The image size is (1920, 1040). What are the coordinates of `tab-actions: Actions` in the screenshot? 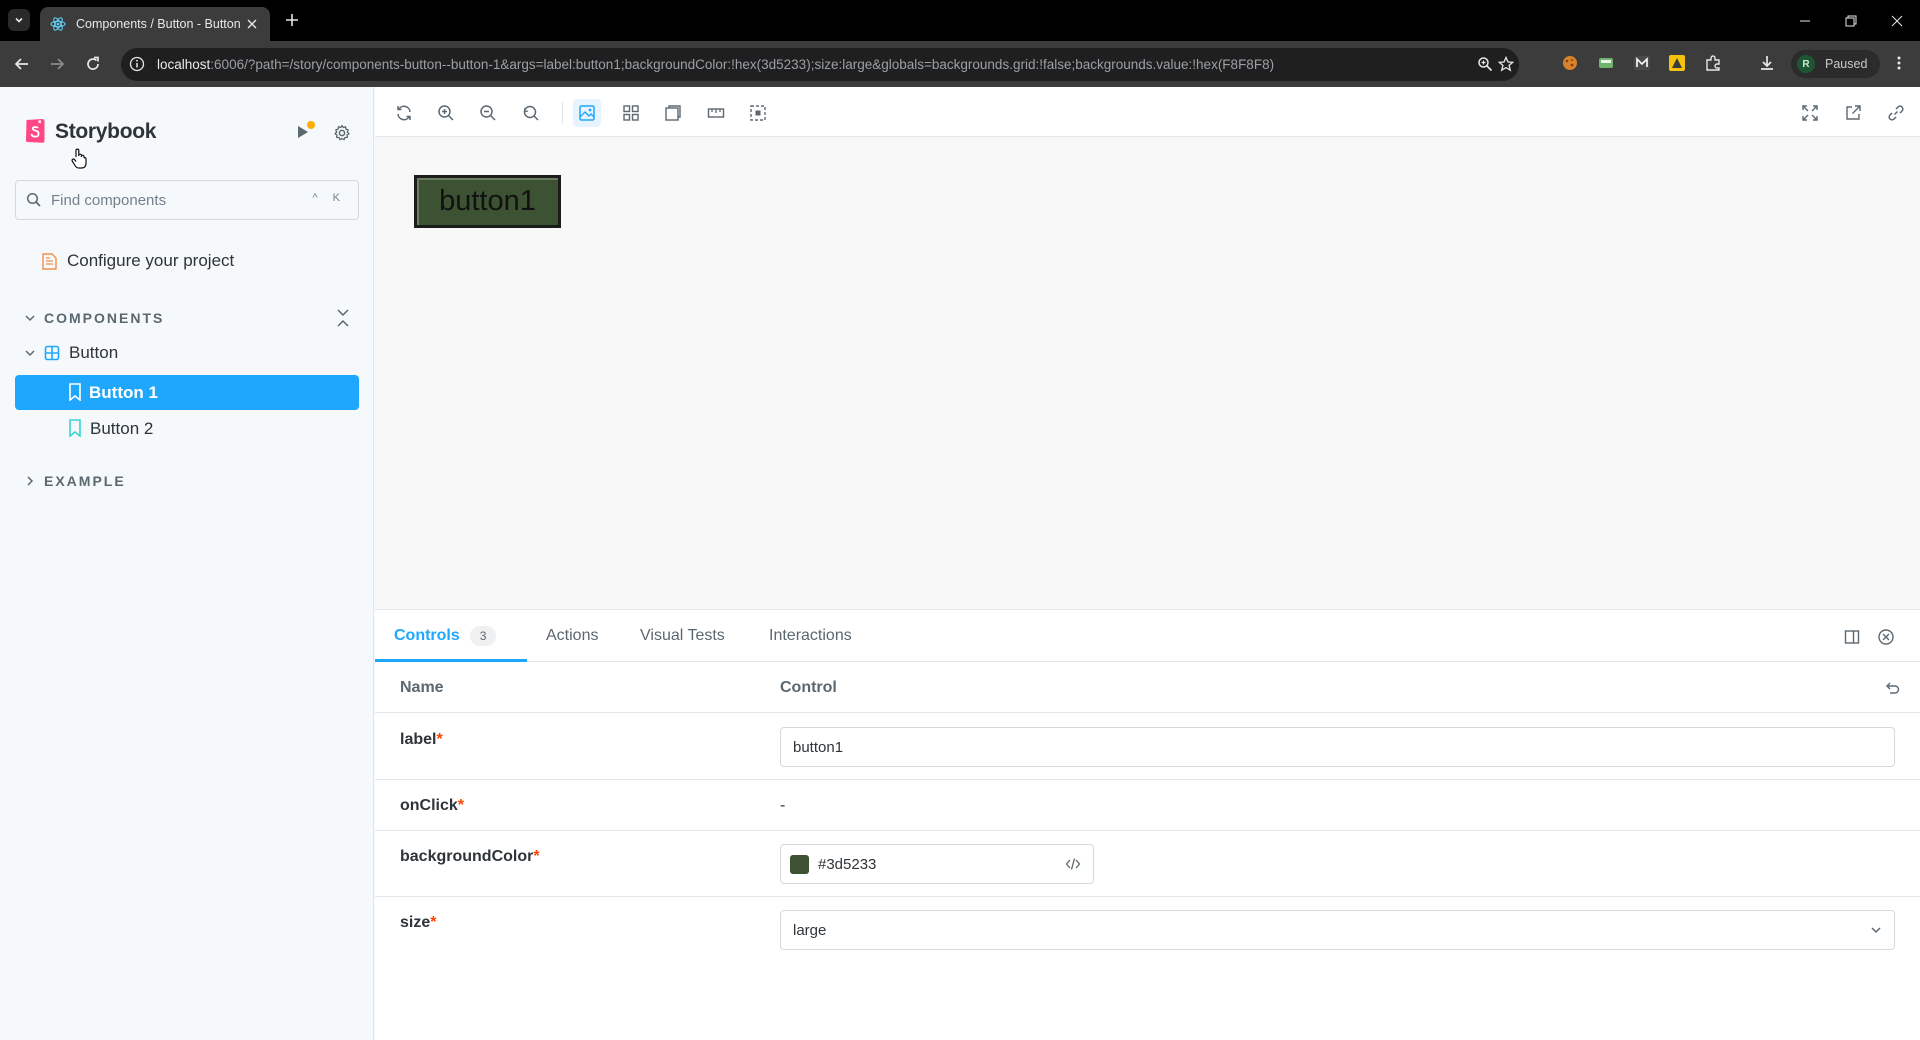 It's located at (572, 636).